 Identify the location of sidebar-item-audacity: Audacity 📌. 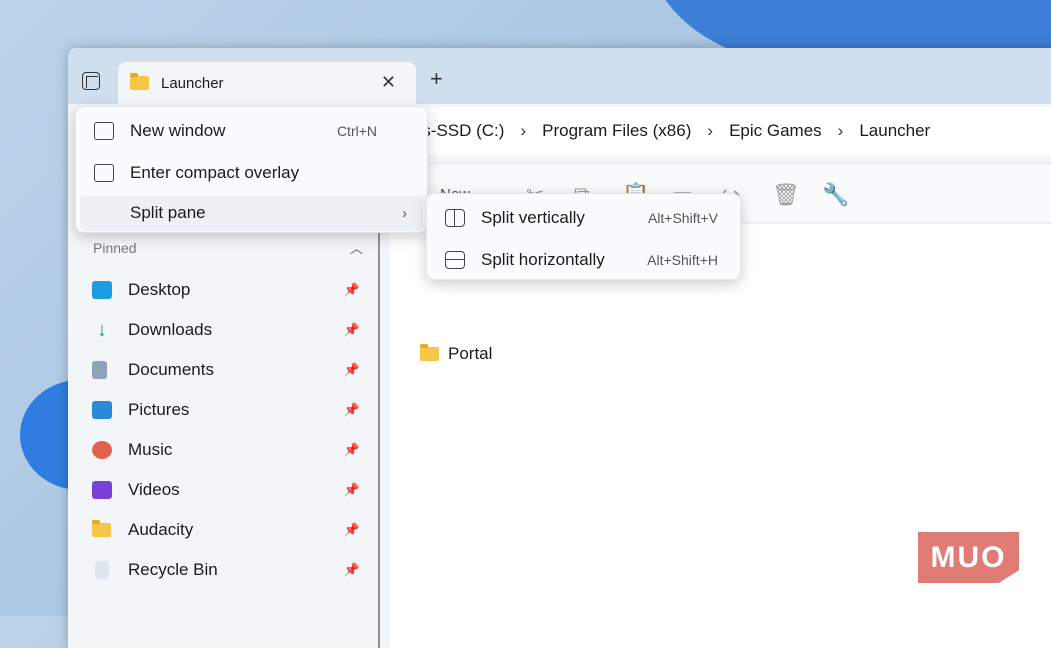
(232, 530).